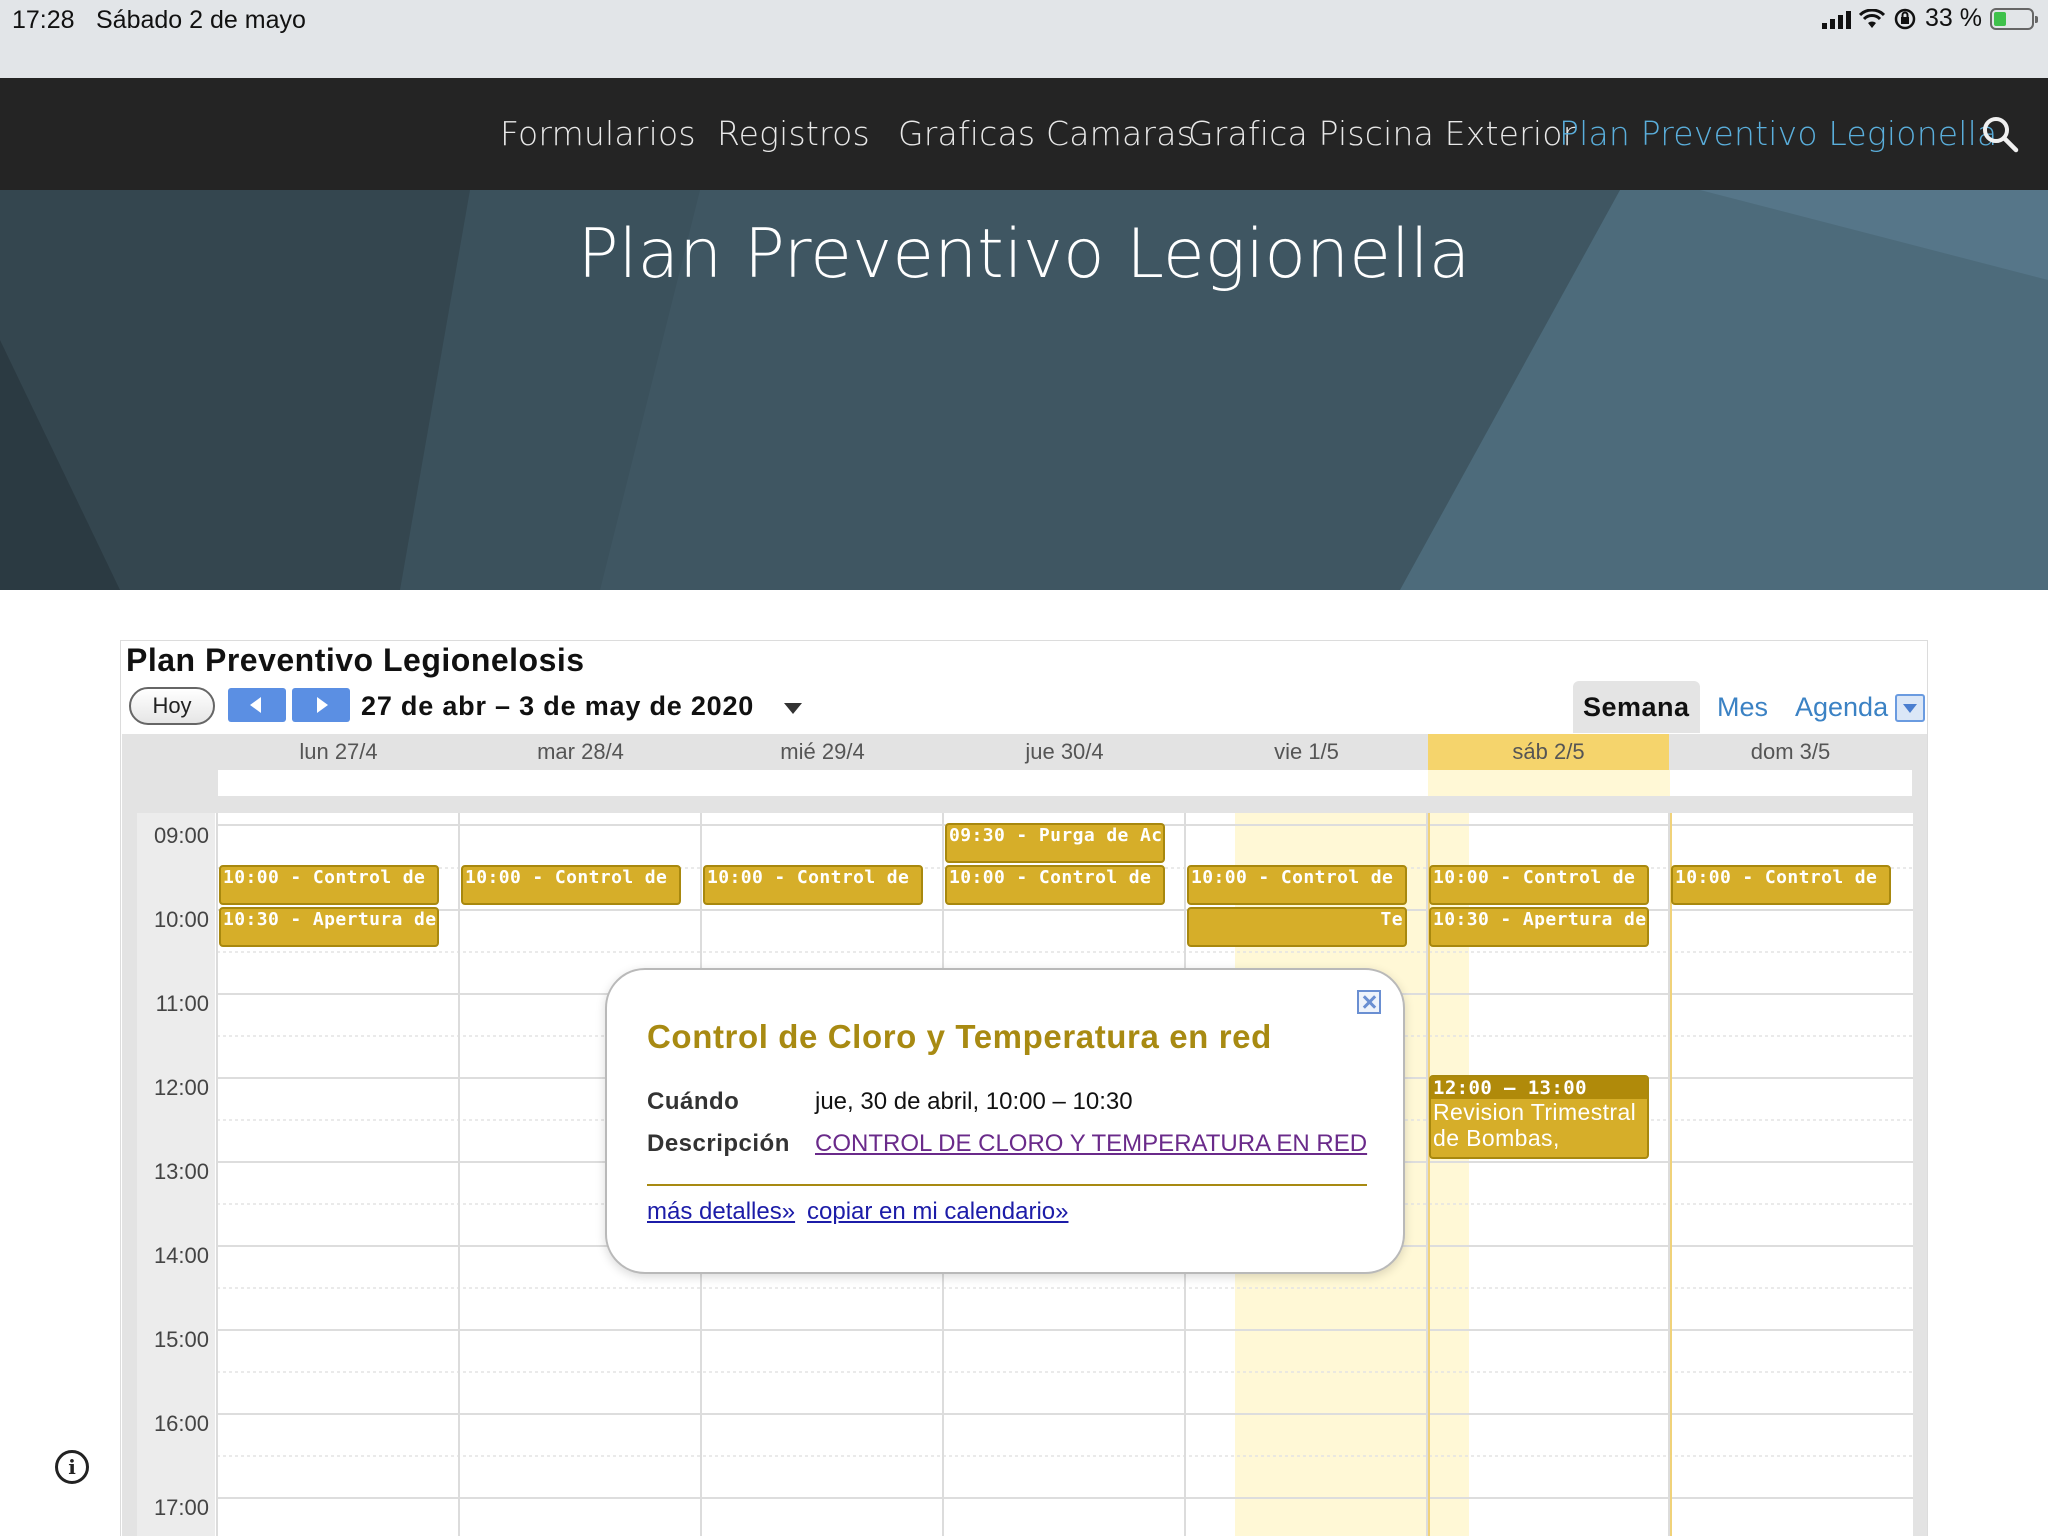 Image resolution: width=2048 pixels, height=1536 pixels. What do you see at coordinates (1539, 1088) in the screenshot?
I see `event-time: 12:00 – 13:00` at bounding box center [1539, 1088].